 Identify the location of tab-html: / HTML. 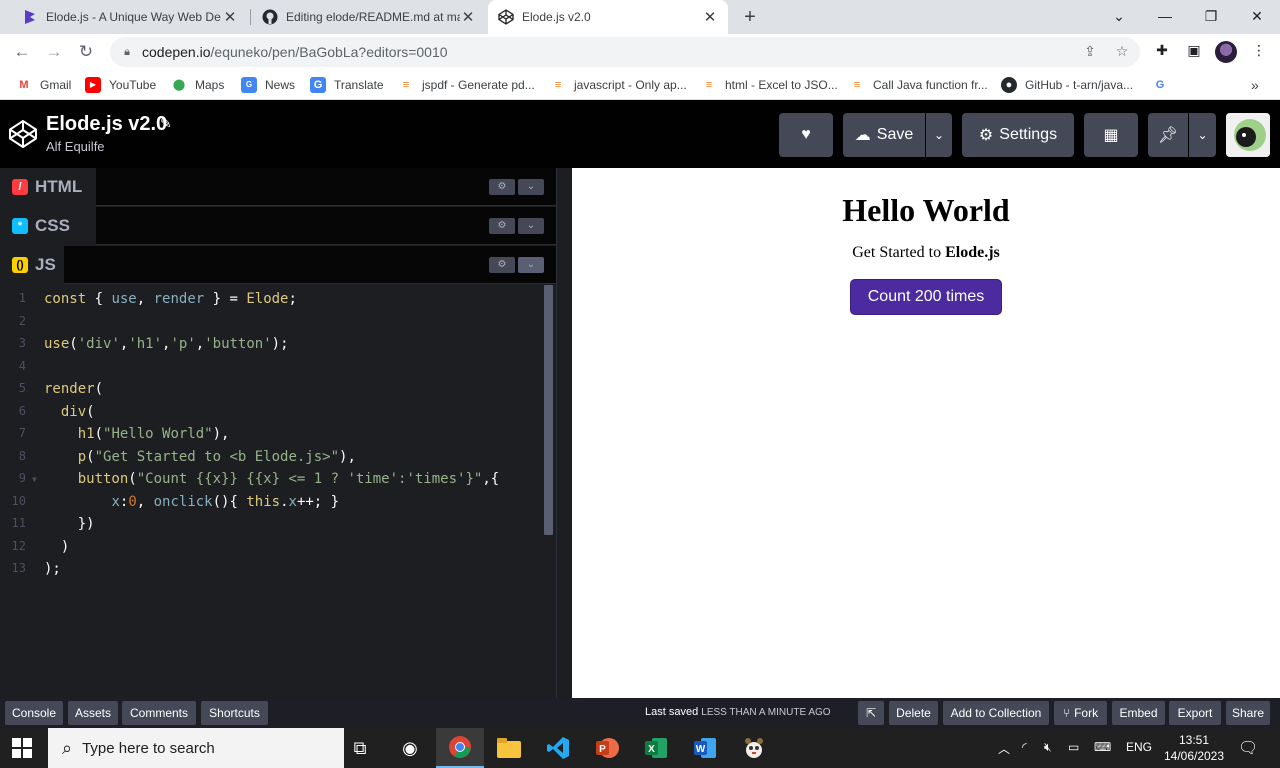
(48, 187).